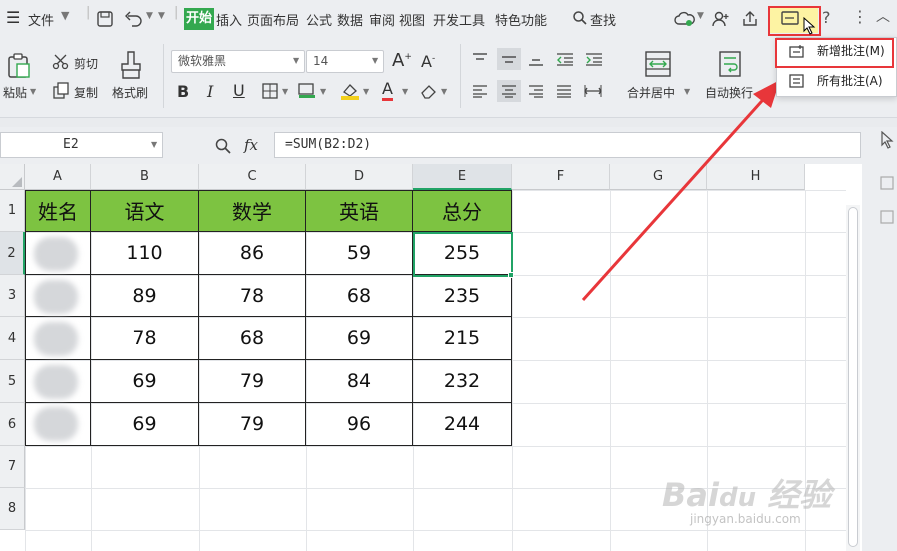 This screenshot has height=551, width=897. What do you see at coordinates (223, 146) in the screenshot?
I see `zoom-lookup-icon` at bounding box center [223, 146].